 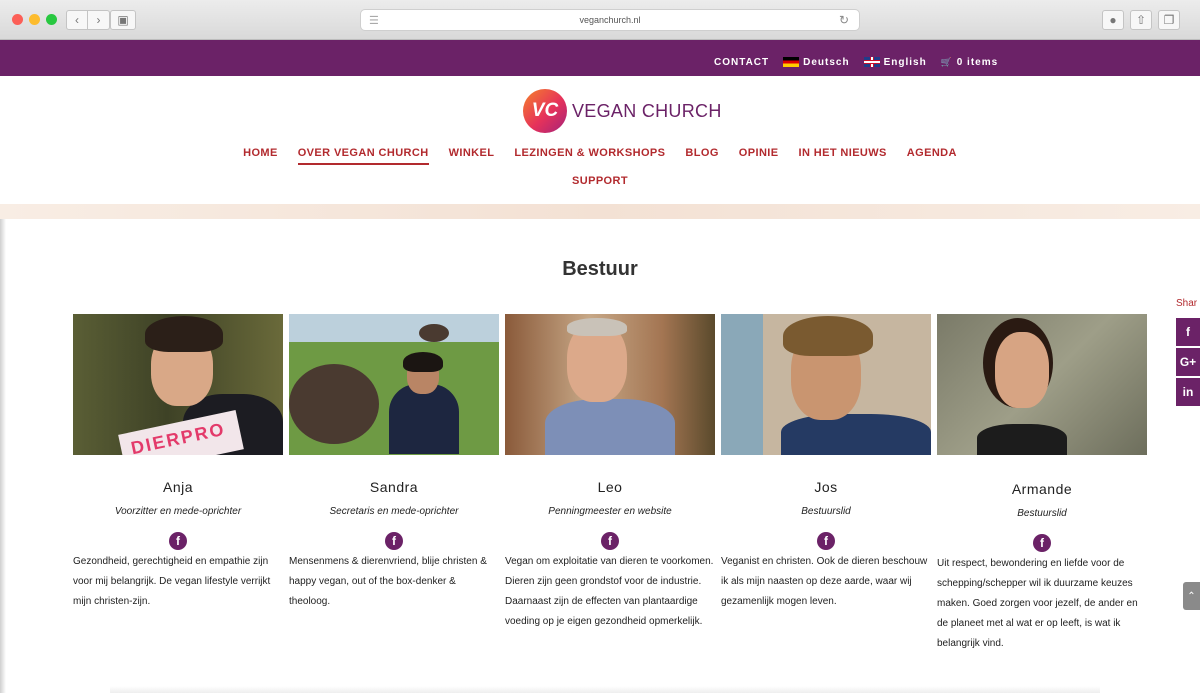 What do you see at coordinates (791, 62) in the screenshot?
I see `german-flag-icon` at bounding box center [791, 62].